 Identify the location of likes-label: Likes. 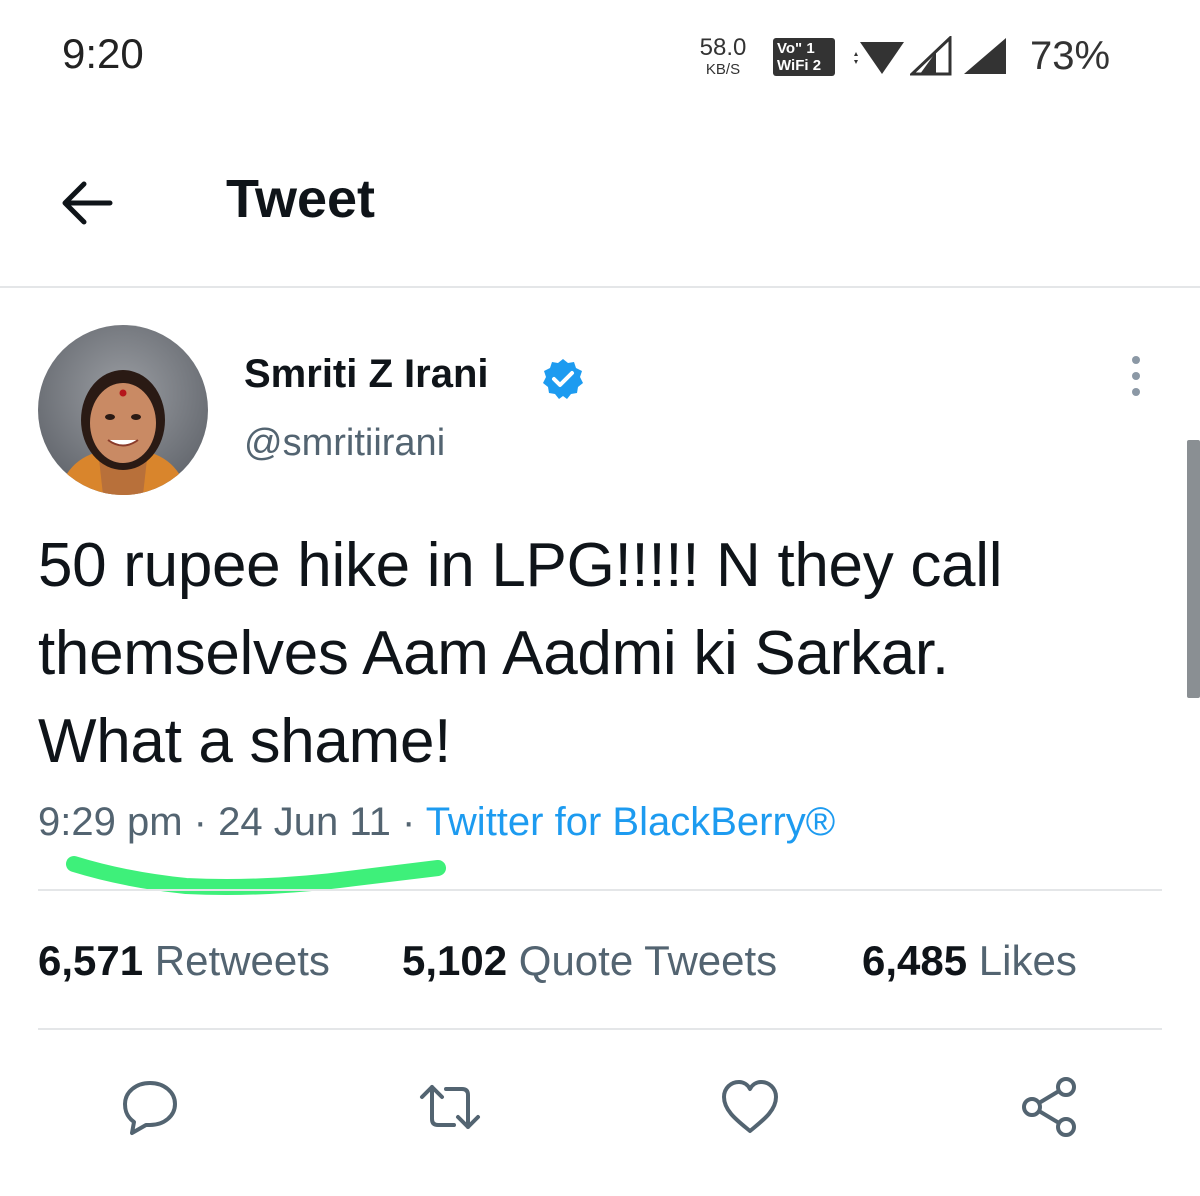
(1027, 960).